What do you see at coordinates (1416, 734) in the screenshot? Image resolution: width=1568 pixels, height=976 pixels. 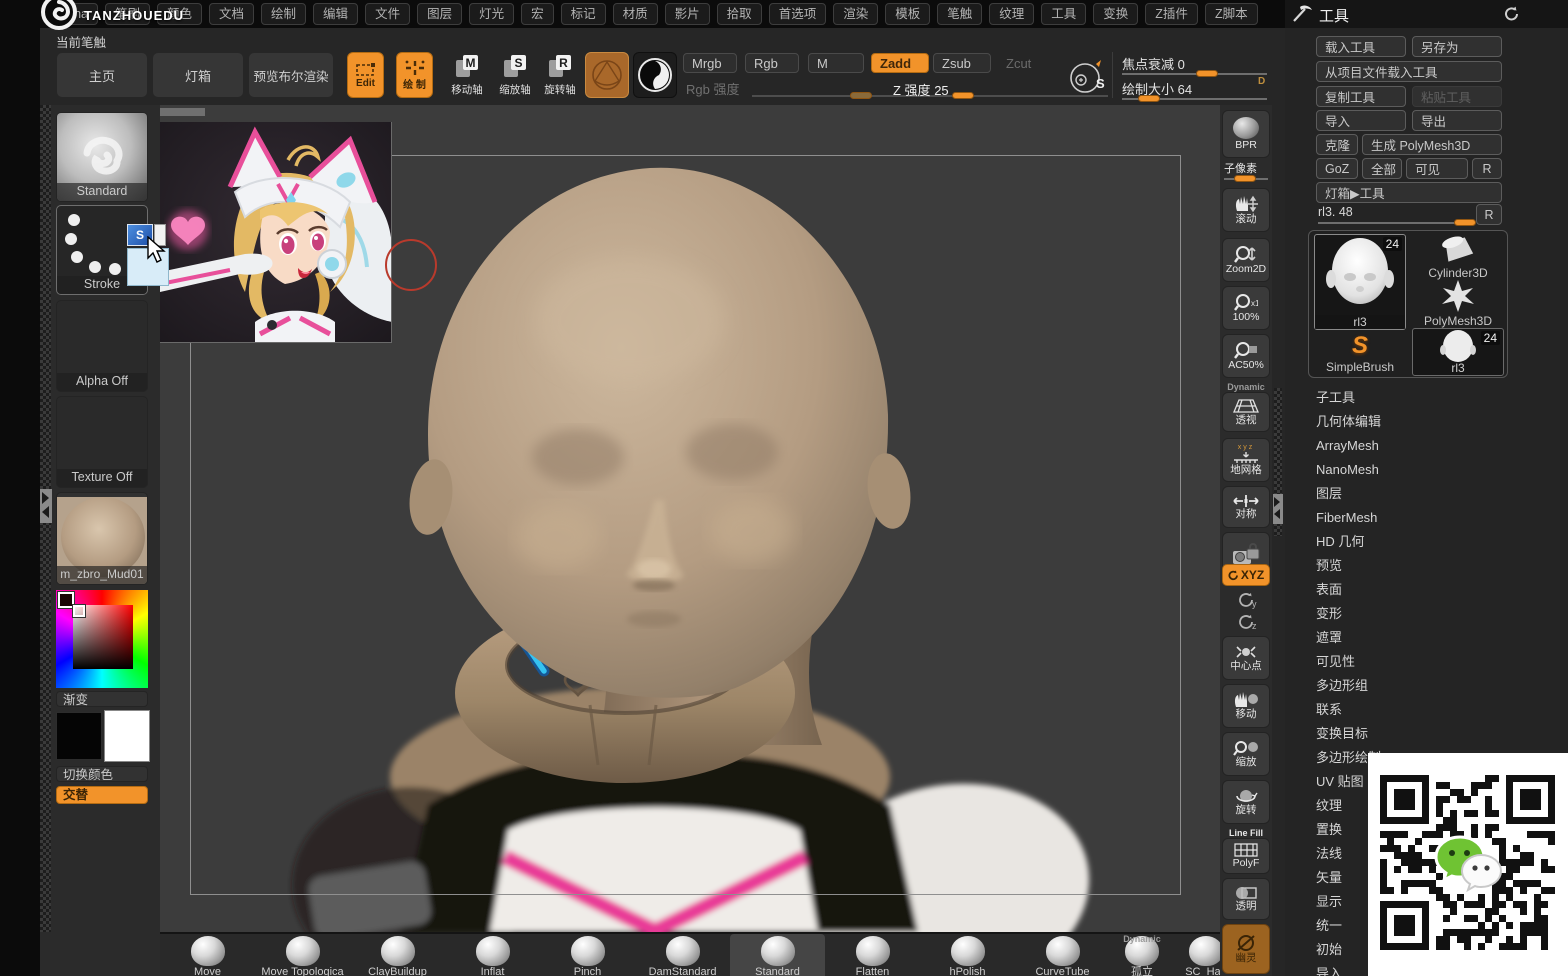 I see `tool-section-item: 变换目标` at bounding box center [1416, 734].